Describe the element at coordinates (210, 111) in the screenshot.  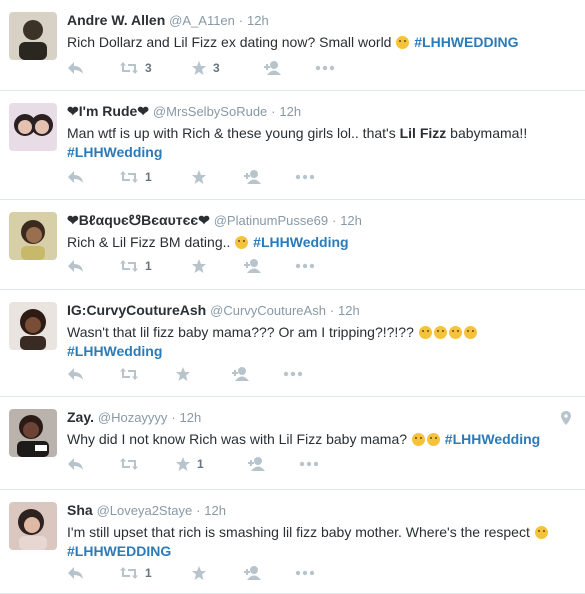
I see `user-handle: @MrsSelbySoRude` at that location.